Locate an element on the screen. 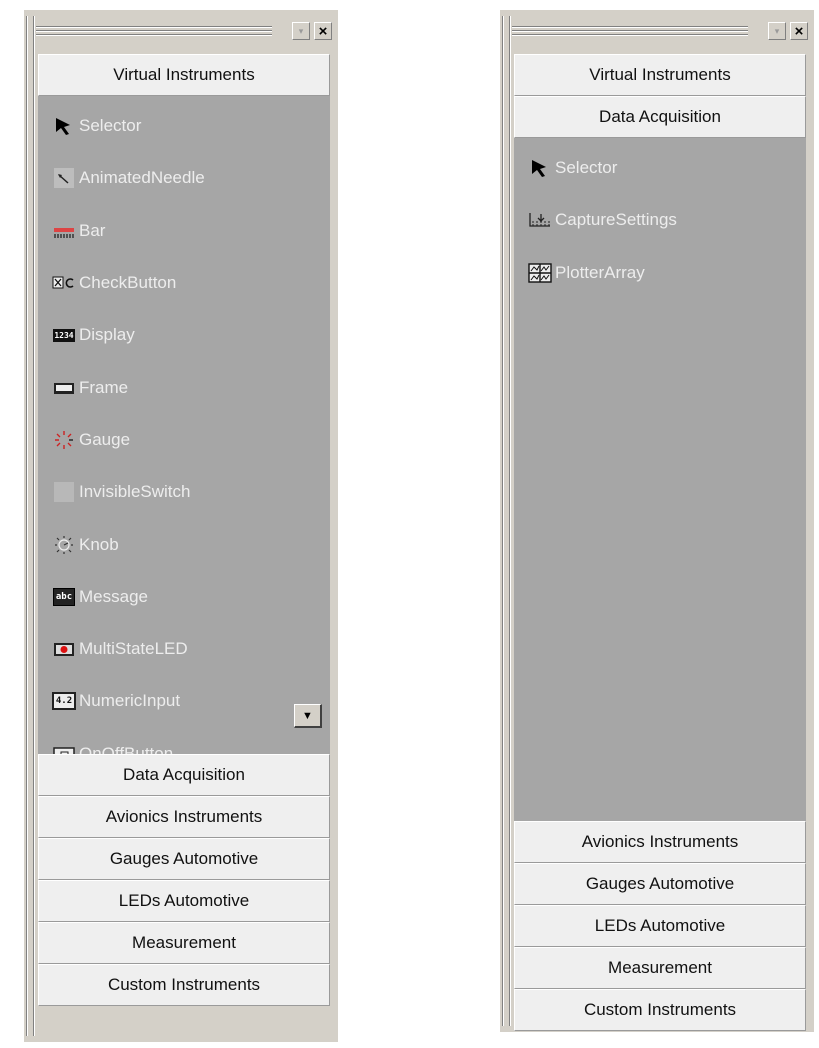 The width and height of the screenshot is (819, 1048). tool-message: abc Message is located at coordinates (184, 597).